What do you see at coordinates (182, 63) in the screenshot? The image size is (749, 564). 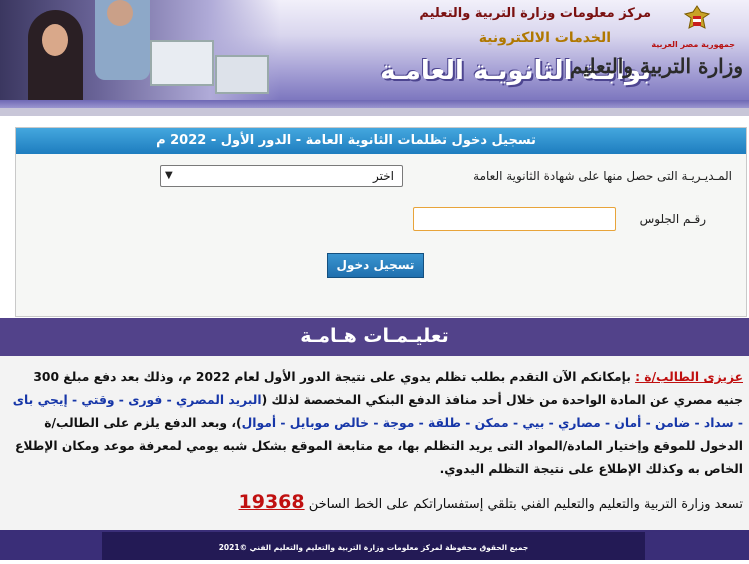 I see `computer-monitor` at bounding box center [182, 63].